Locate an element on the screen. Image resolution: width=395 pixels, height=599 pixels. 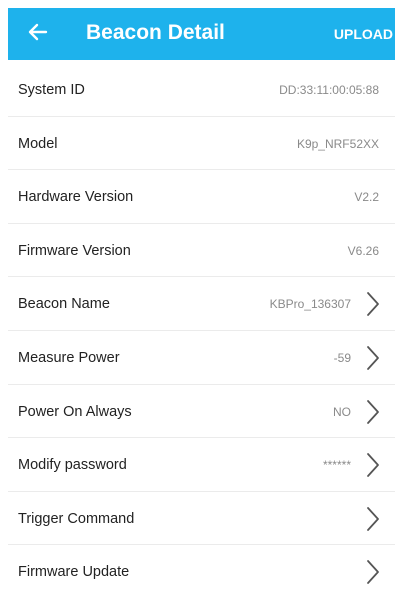
row-value: V6.26 is located at coordinates (363, 250).